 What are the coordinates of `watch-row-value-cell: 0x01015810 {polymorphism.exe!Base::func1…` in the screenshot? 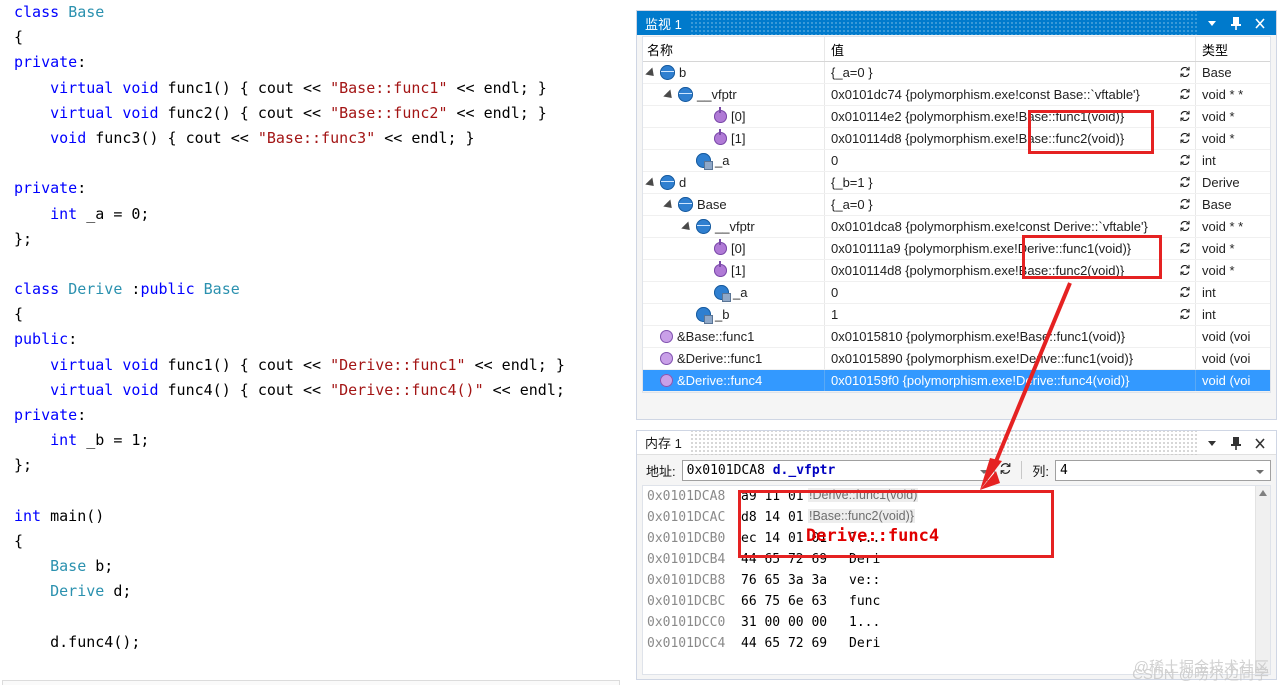 It's located at (1010, 336).